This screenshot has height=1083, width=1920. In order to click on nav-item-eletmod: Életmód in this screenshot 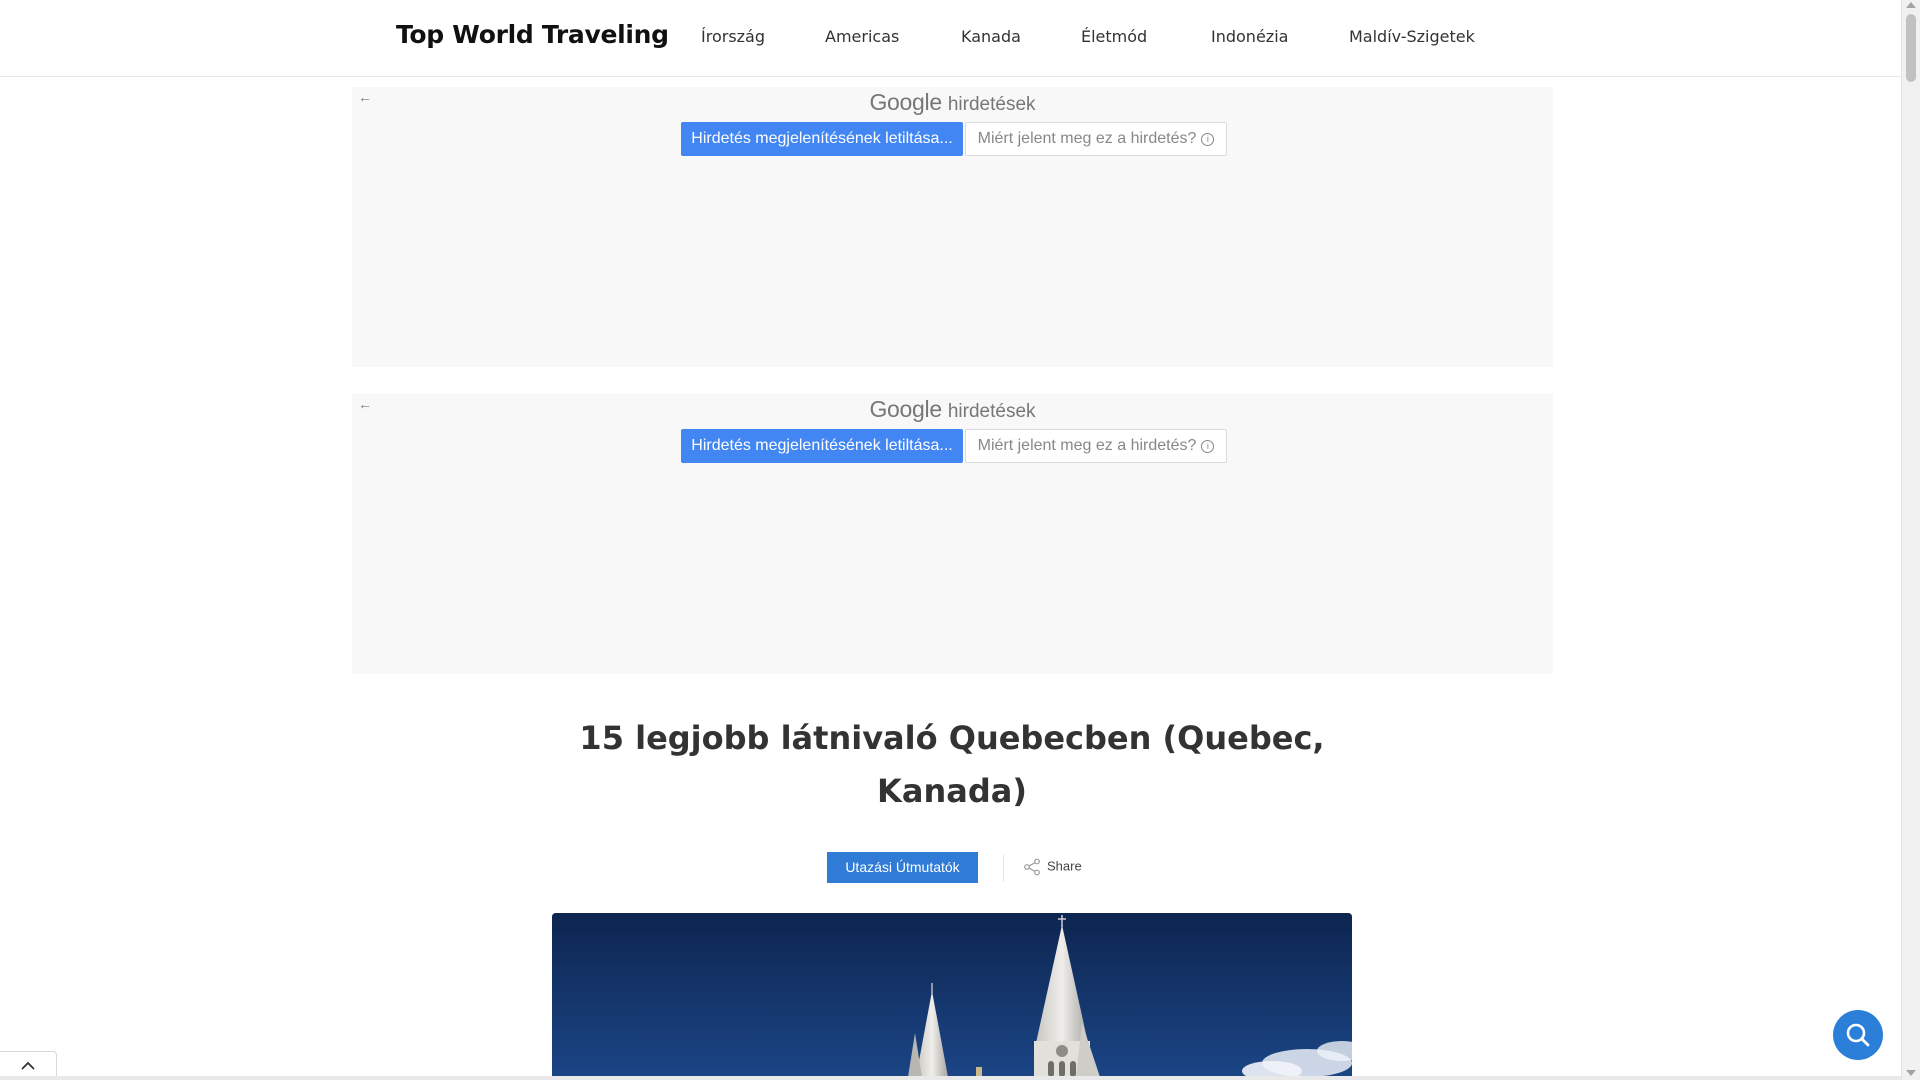, I will do `click(1114, 36)`.